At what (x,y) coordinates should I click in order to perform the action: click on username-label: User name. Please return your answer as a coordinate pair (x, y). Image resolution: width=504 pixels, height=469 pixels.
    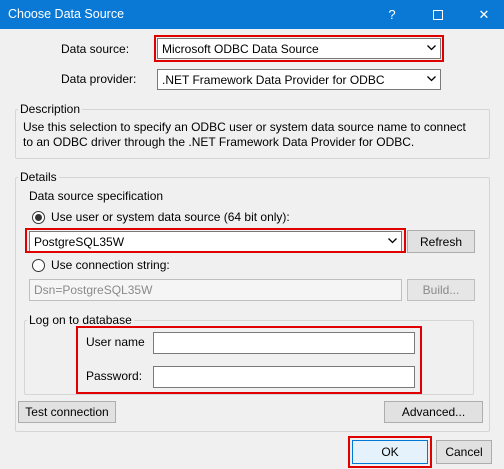
    Looking at the image, I should click on (115, 342).